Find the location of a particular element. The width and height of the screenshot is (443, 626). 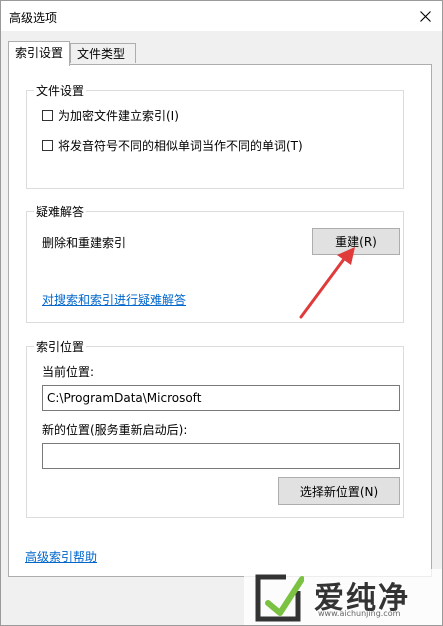

select-new-location-button: 选择新位置(N) is located at coordinates (339, 491).